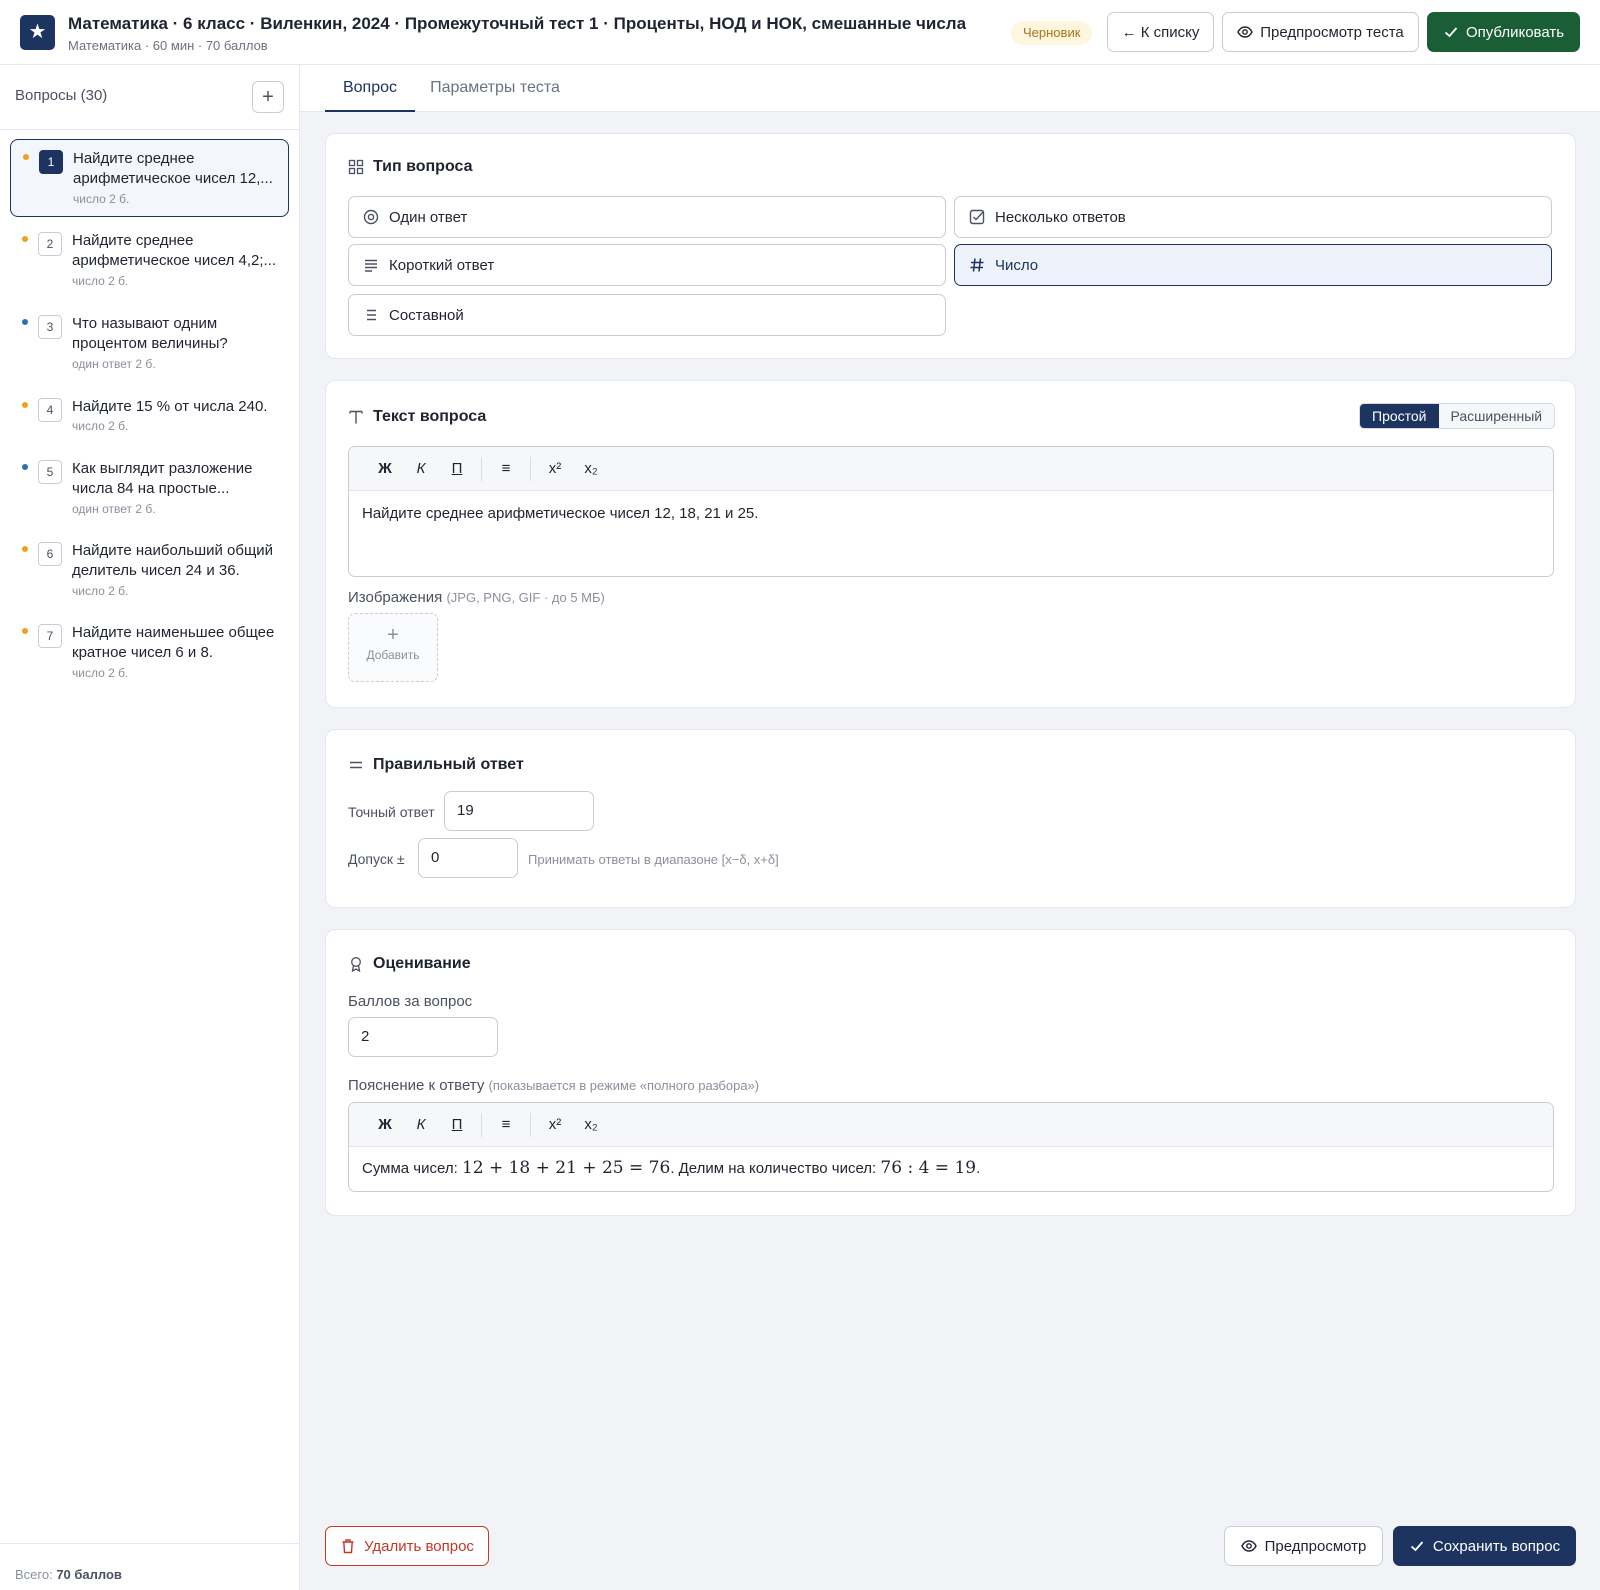  I want to click on question-number: 4, so click(50, 410).